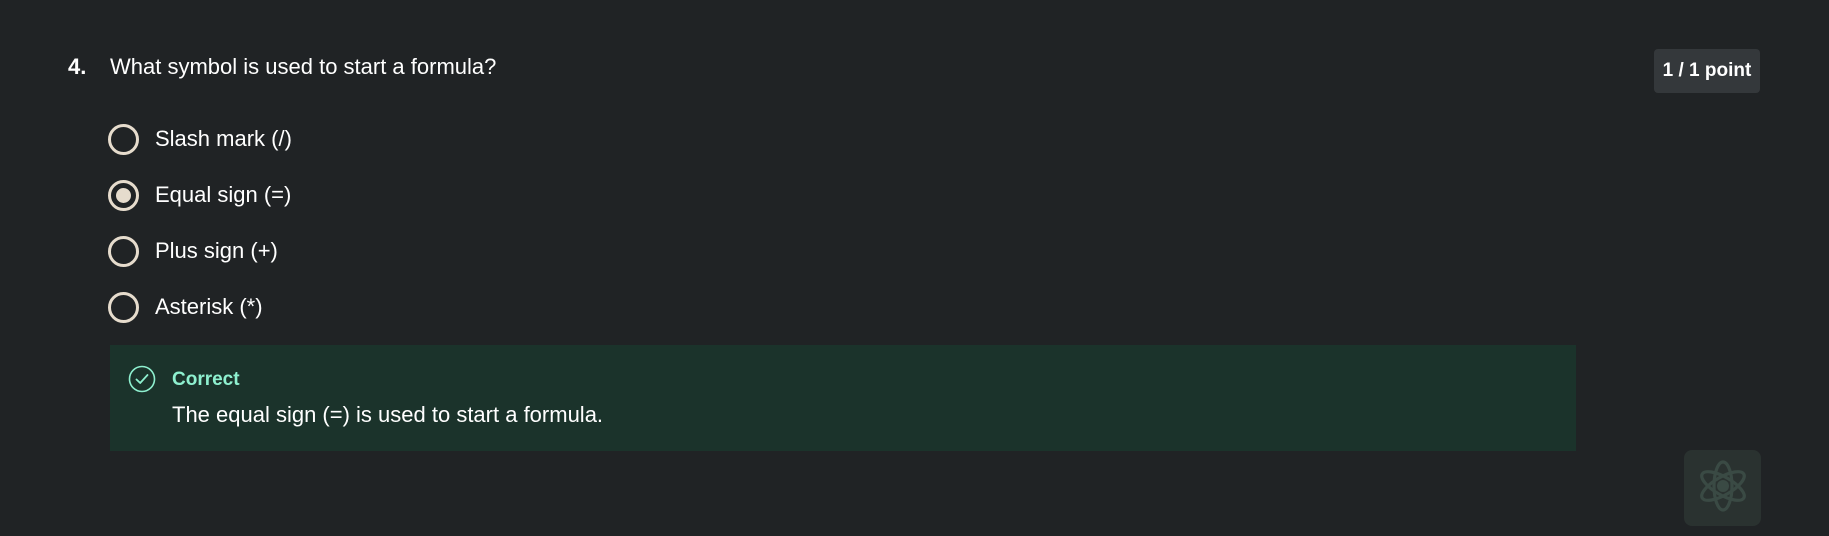  I want to click on question-text: What symbol is used to start a formula?, so click(303, 66).